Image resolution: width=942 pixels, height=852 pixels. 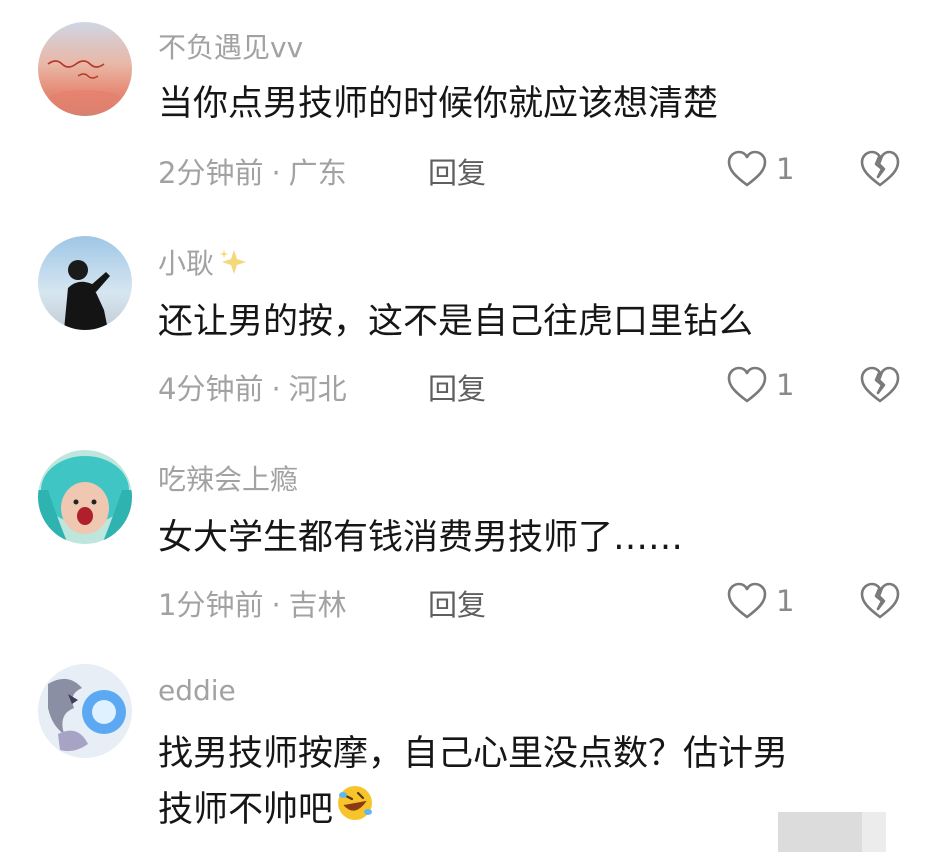 What do you see at coordinates (355, 811) in the screenshot?
I see `rolling-on-floor-laughing-emoji` at bounding box center [355, 811].